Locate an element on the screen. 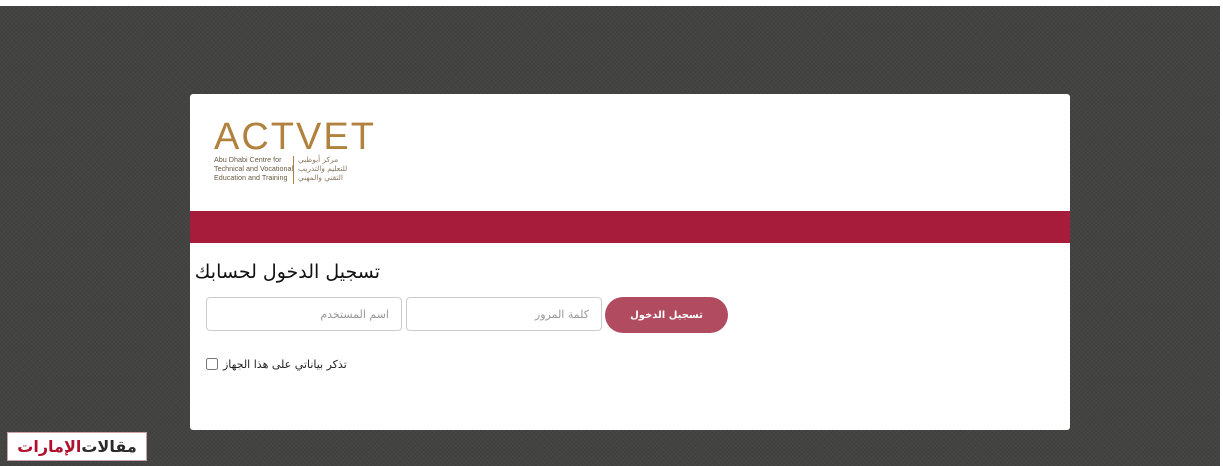  remember-checkbox is located at coordinates (212, 364).